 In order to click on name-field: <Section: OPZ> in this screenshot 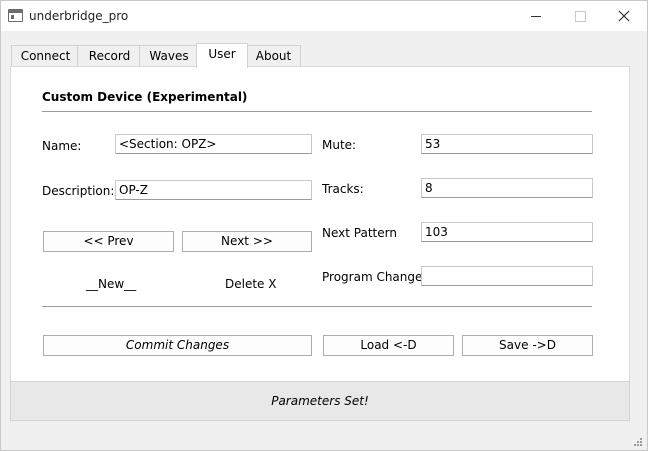, I will do `click(213, 144)`.